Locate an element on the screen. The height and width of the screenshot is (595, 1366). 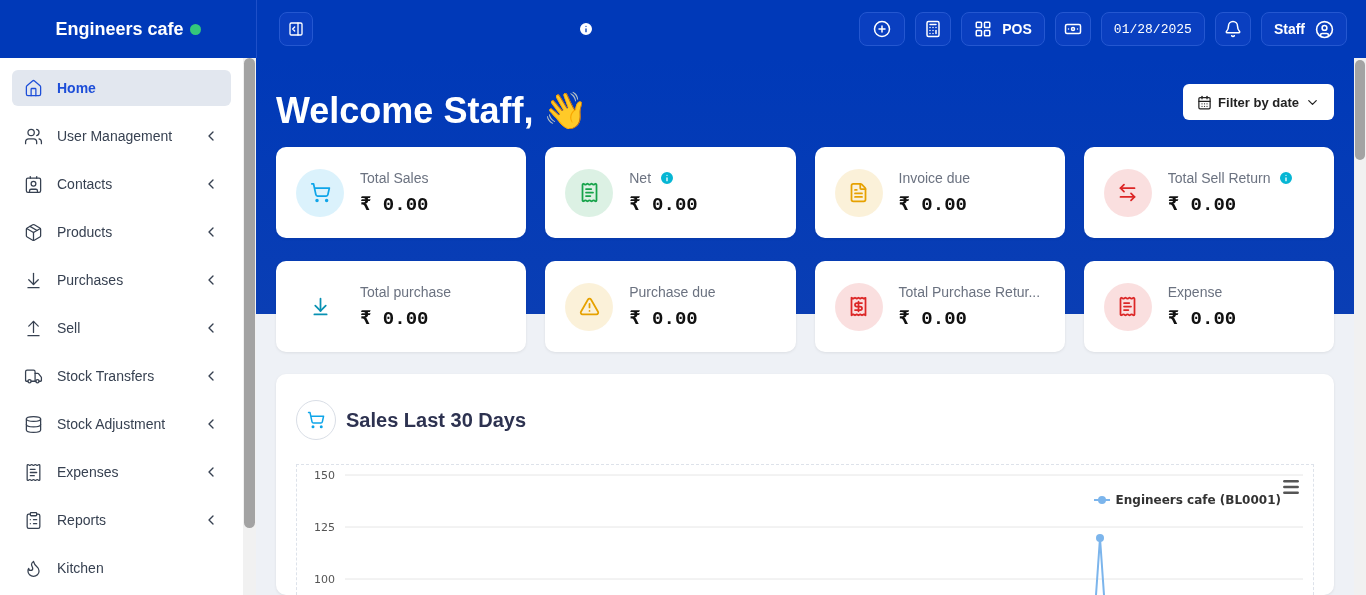
sidebar-label: Contacts is located at coordinates (85, 184).